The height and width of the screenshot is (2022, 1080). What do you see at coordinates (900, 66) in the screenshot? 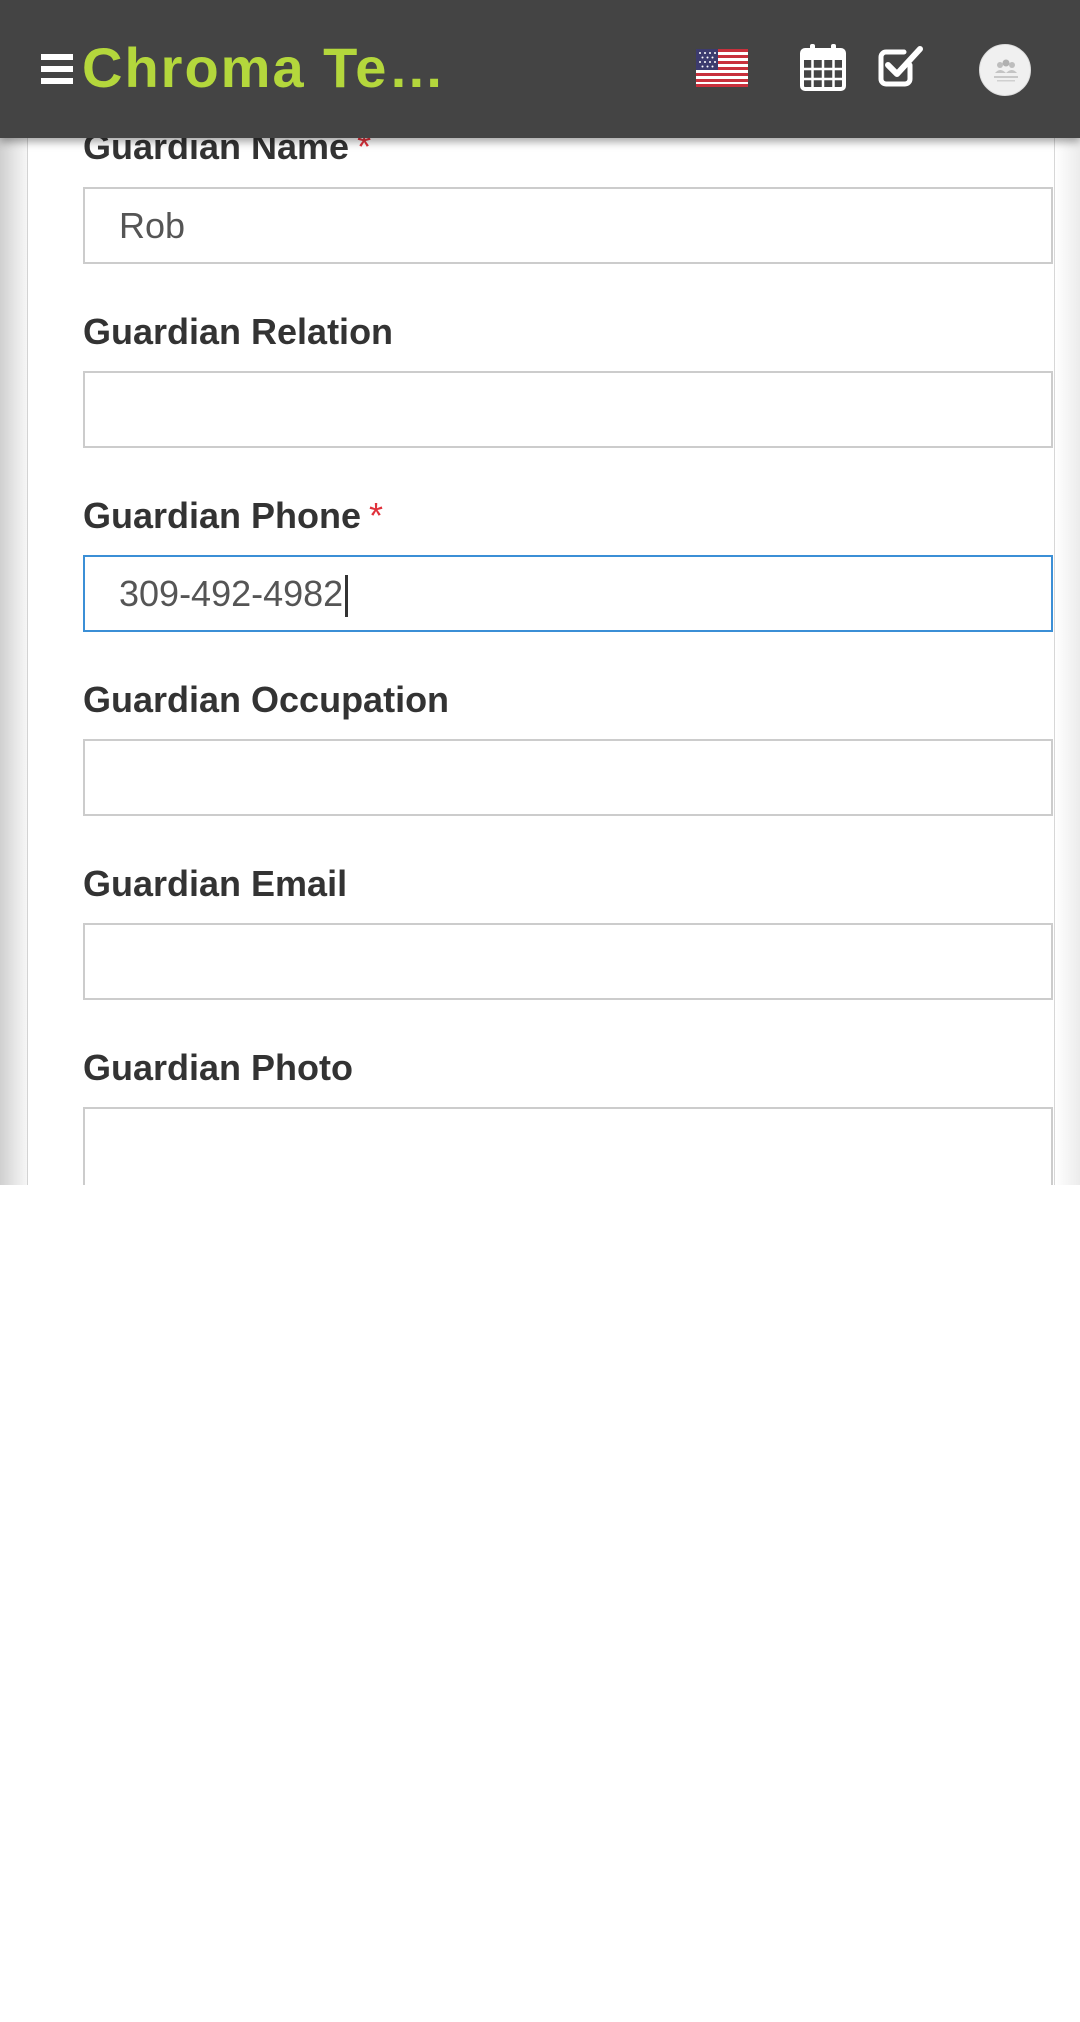
I see `checkbox-icon` at bounding box center [900, 66].